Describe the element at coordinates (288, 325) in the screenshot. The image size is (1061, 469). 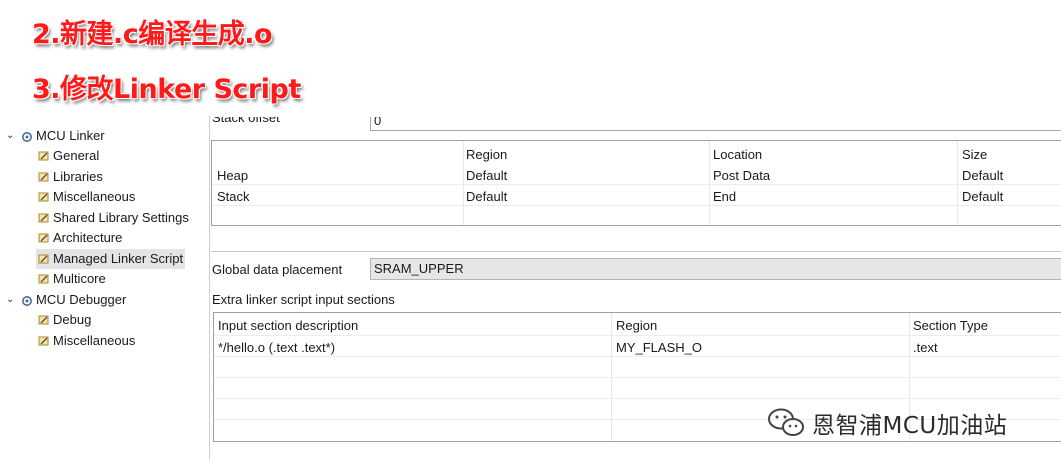
I see `column-header-input-section: Input section description` at that location.